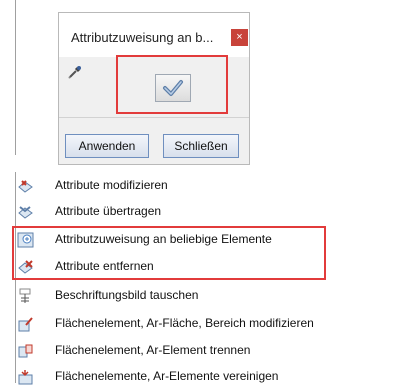  Describe the element at coordinates (167, 376) in the screenshot. I see `menu-item-label: Flächenelemente, Ar-Elemente vereinigen` at that location.